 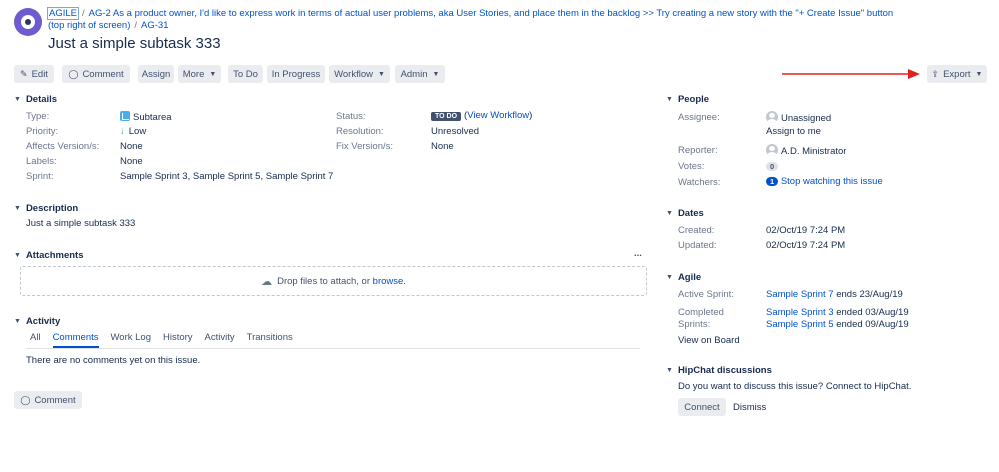 I want to click on resolution-label: Resolution:, so click(x=360, y=131).